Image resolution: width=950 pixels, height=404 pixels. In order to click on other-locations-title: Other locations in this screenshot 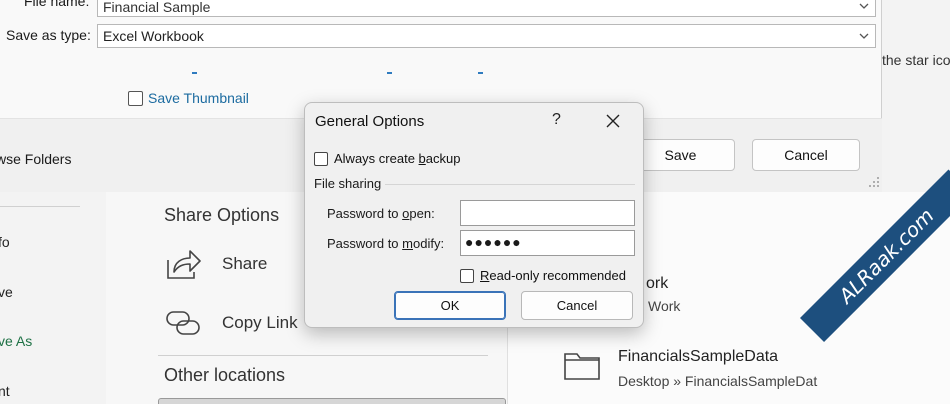, I will do `click(225, 375)`.